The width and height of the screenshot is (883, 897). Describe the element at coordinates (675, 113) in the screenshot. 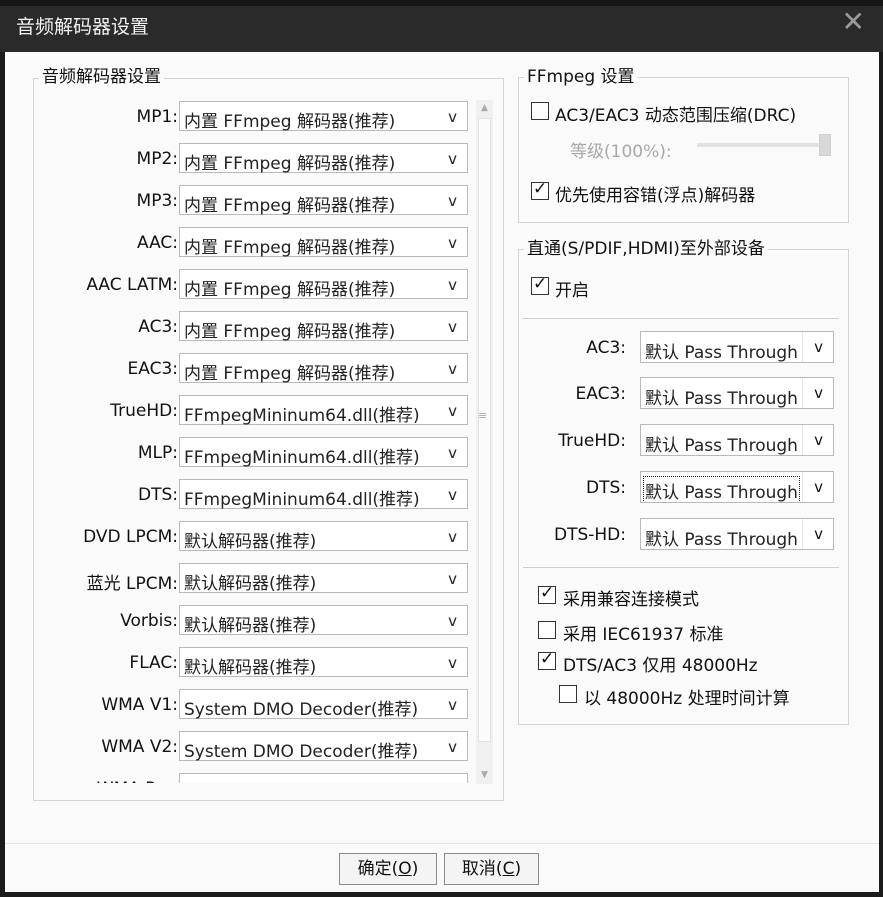

I see `drc-label: AC3/EAC3 动态范围压缩(DRC)` at that location.